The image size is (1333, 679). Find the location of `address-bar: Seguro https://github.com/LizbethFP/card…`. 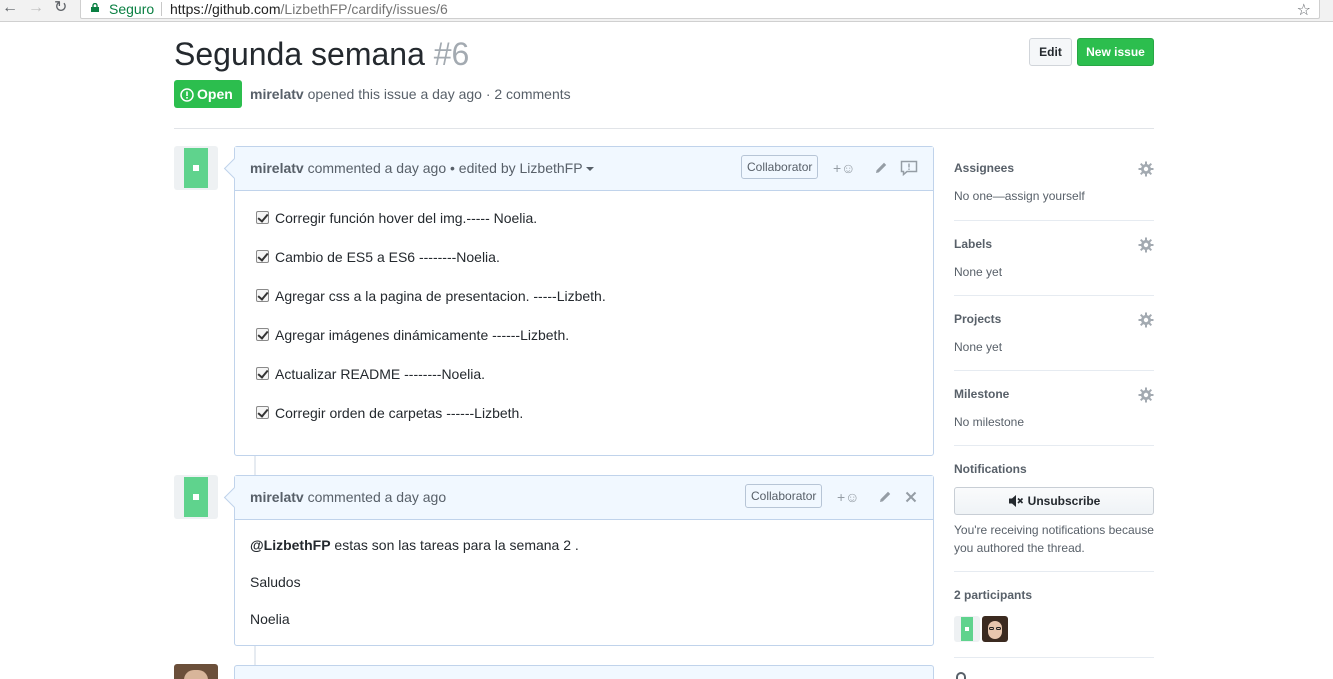

address-bar: Seguro https://github.com/LizbethFP/card… is located at coordinates (700, 9).